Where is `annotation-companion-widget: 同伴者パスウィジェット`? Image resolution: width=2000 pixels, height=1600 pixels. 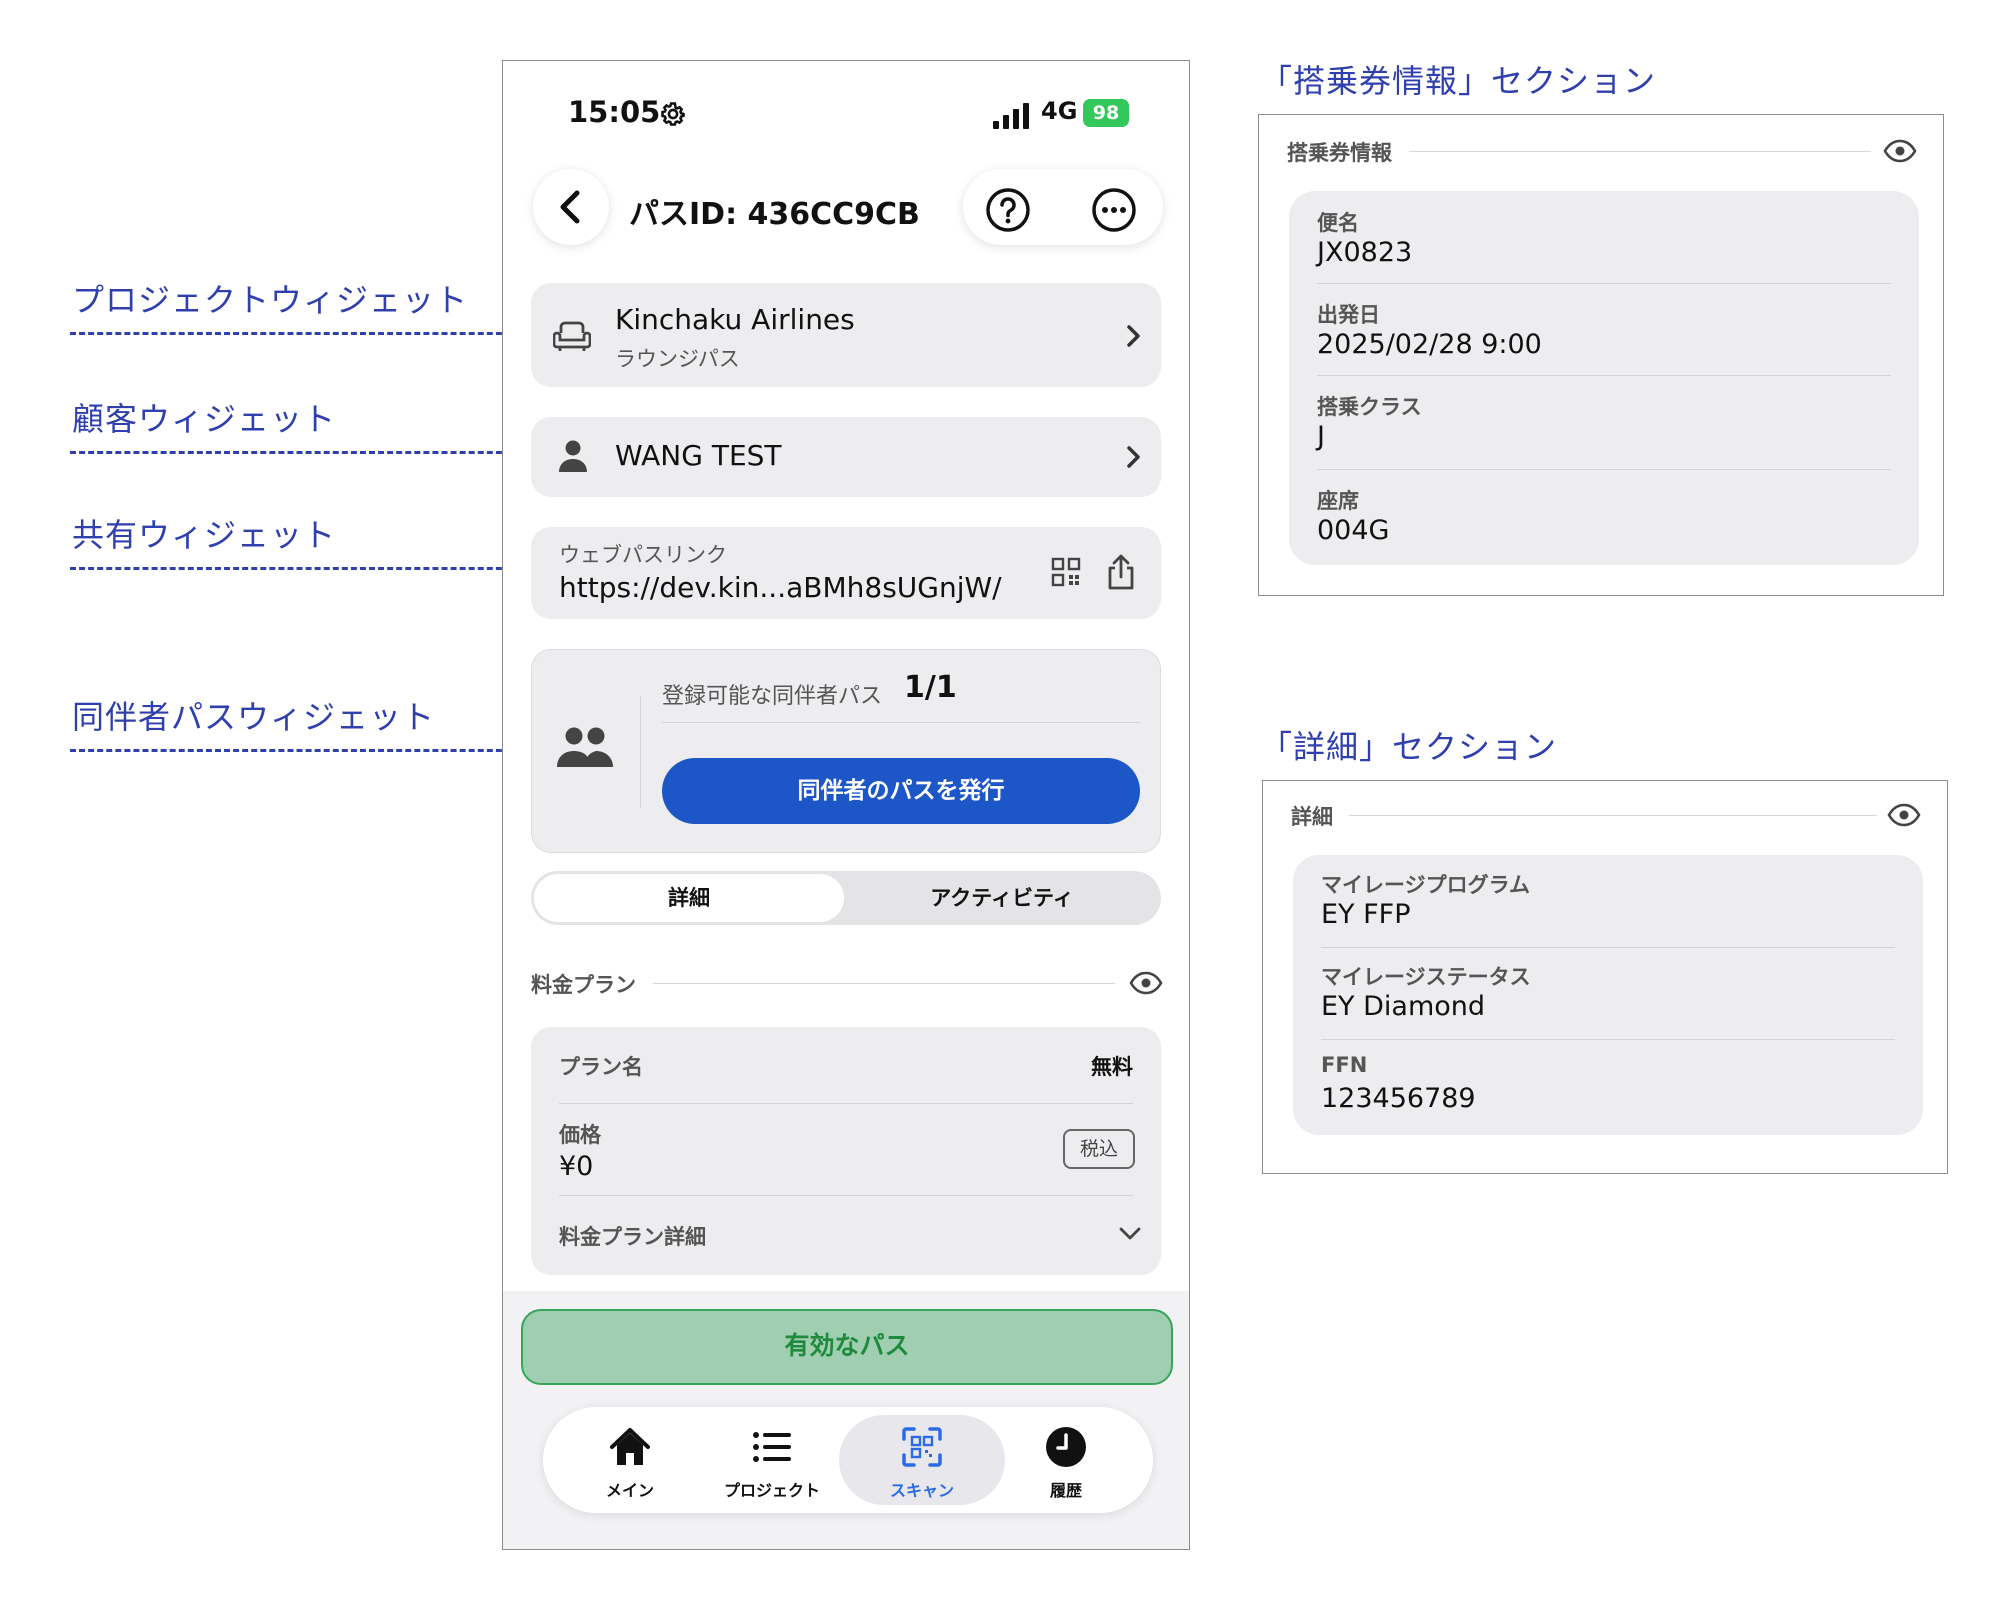 annotation-companion-widget: 同伴者パスウィジェット is located at coordinates (254, 717).